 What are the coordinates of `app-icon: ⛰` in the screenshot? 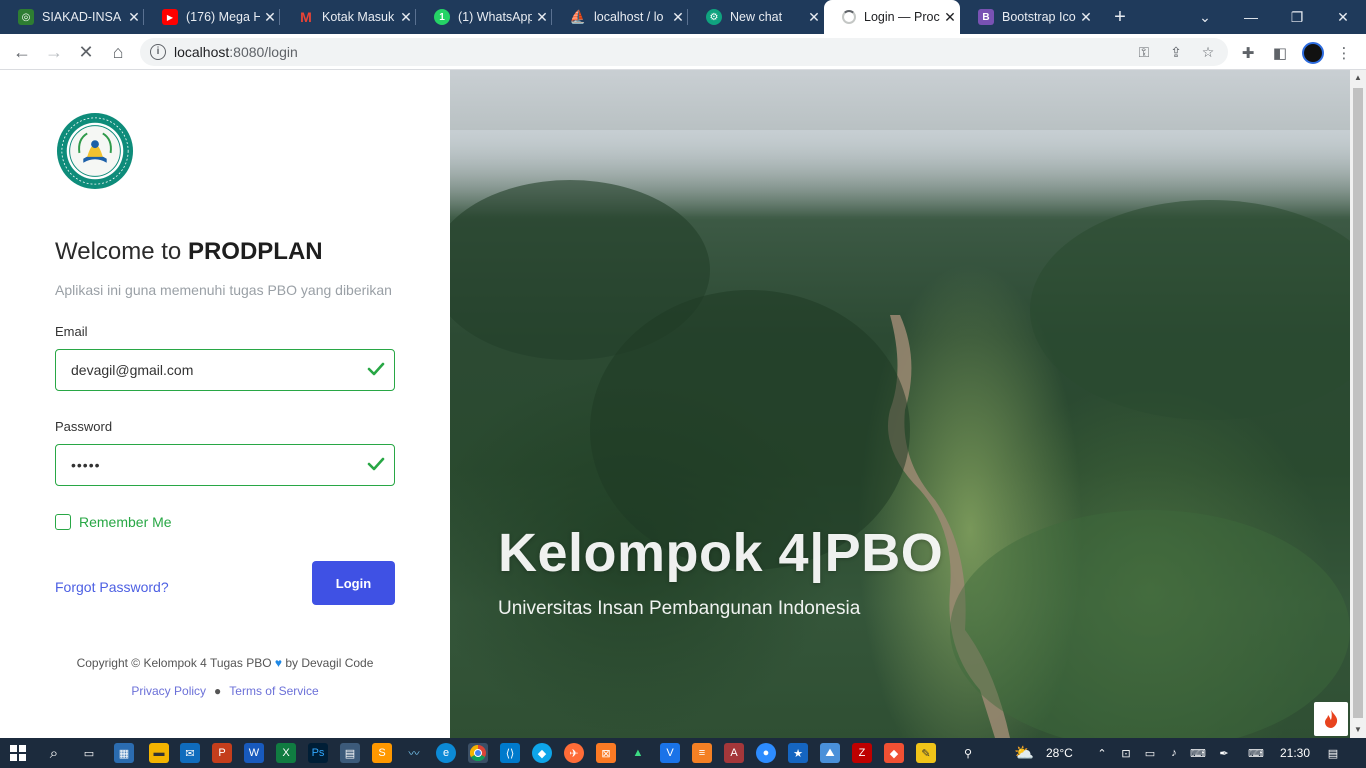 It's located at (830, 753).